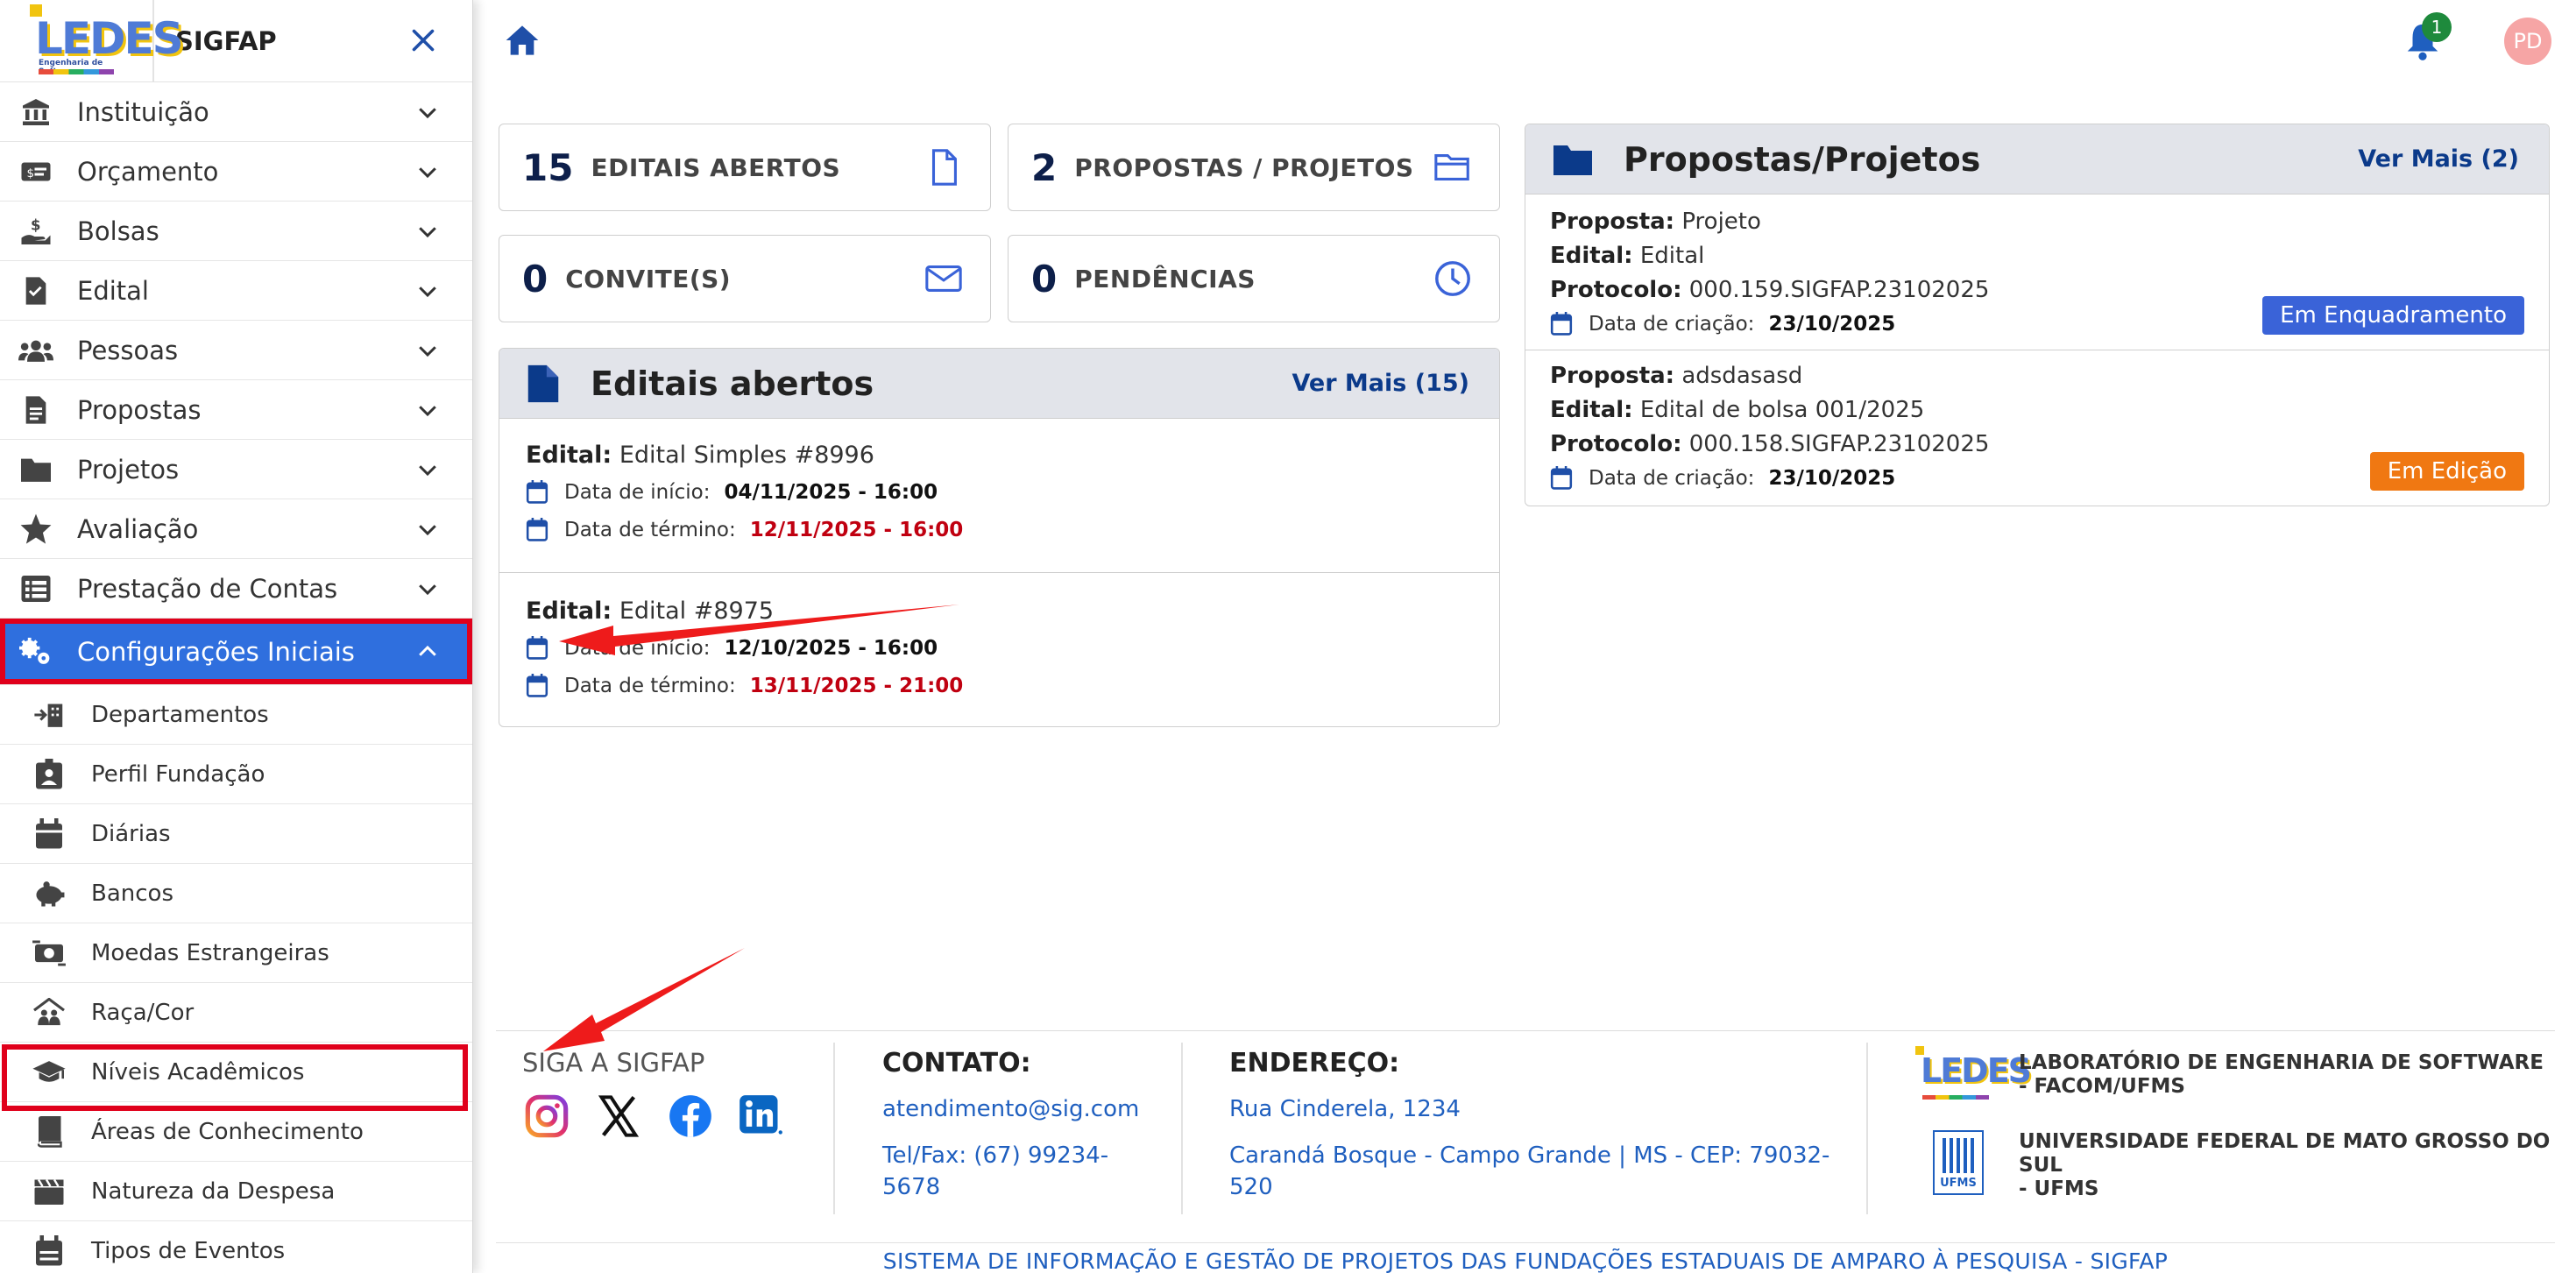 This screenshot has width=2576, height=1273. Describe the element at coordinates (236, 291) in the screenshot. I see `sidebar-item-edital: Edital` at that location.